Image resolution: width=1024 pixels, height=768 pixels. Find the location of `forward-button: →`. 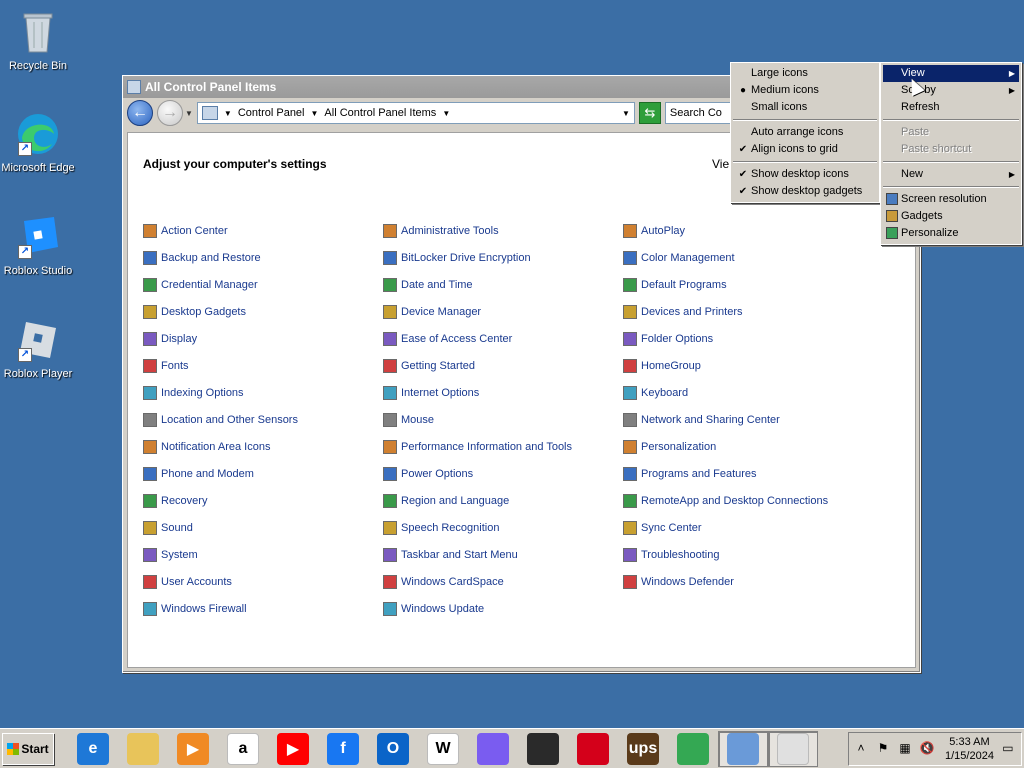

forward-button: → is located at coordinates (170, 113).